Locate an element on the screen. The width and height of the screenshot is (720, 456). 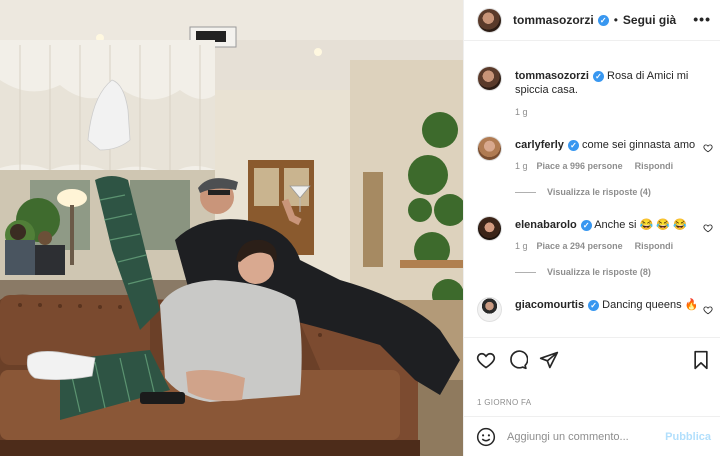
post-time: 1 GIORNO FA is located at coordinates (504, 402).